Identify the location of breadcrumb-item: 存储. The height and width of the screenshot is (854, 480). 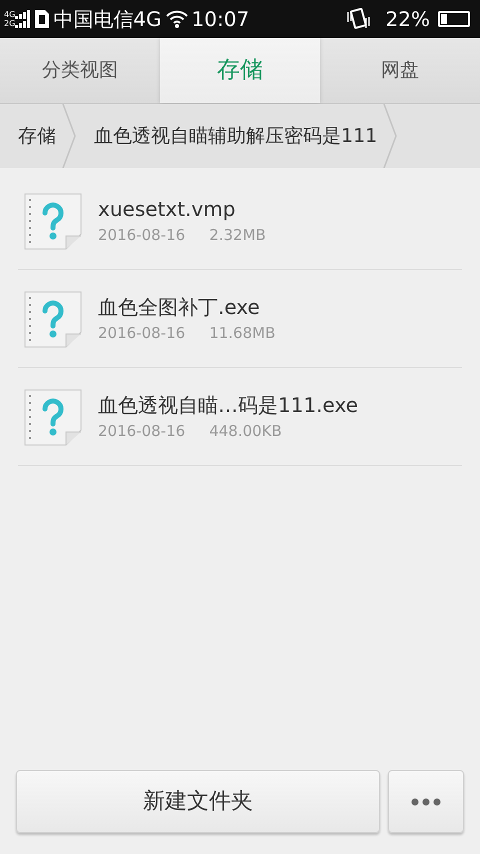
(31, 136).